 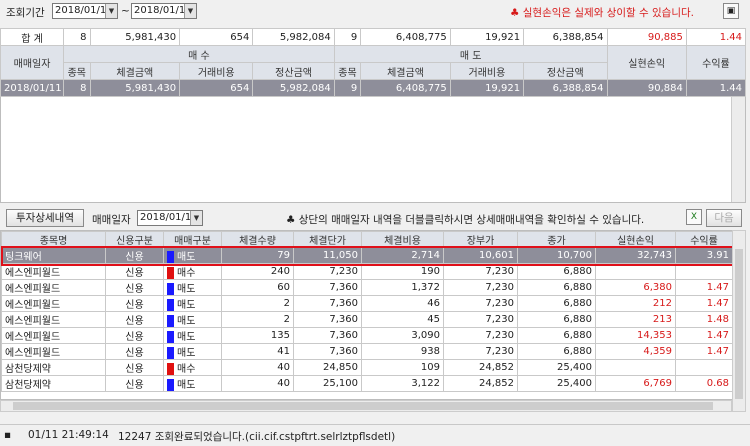 What do you see at coordinates (402, 351) in the screenshot?
I see `exec-cost: 938` at bounding box center [402, 351].